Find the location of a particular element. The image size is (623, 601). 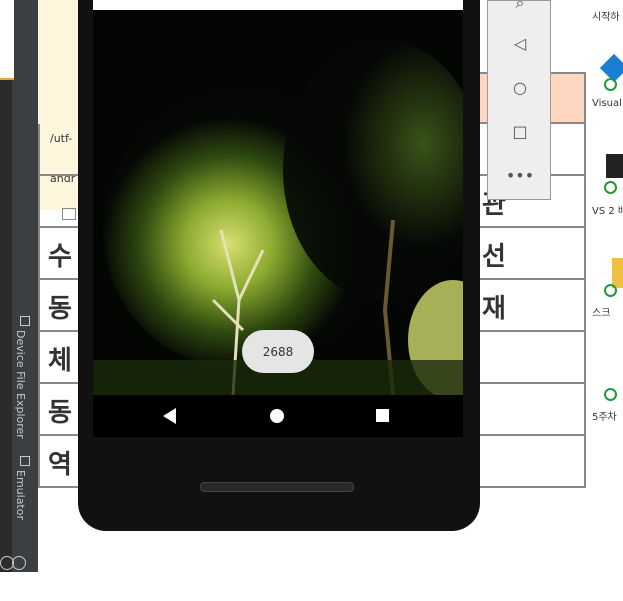

desktop-icon-label: 5주차 is located at coordinates (604, 415).